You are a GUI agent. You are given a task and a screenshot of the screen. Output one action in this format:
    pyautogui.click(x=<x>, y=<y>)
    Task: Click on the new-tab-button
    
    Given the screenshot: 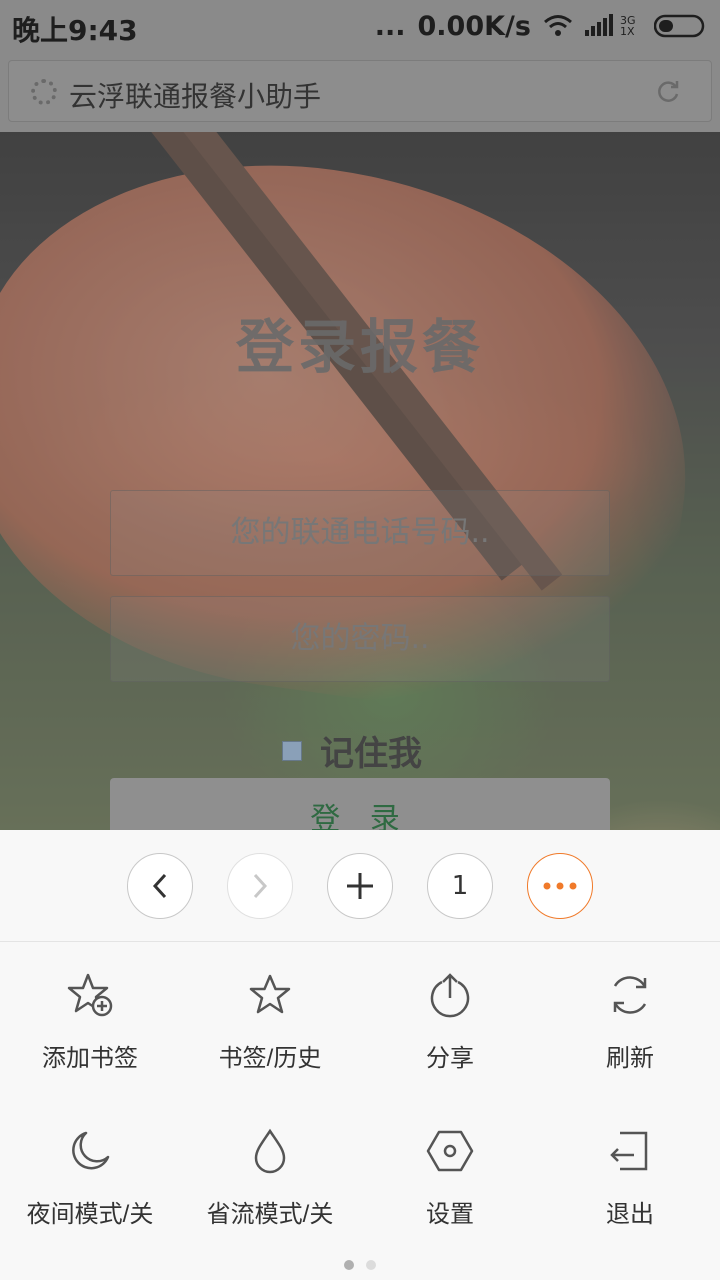 What is the action you would take?
    pyautogui.click(x=360, y=886)
    